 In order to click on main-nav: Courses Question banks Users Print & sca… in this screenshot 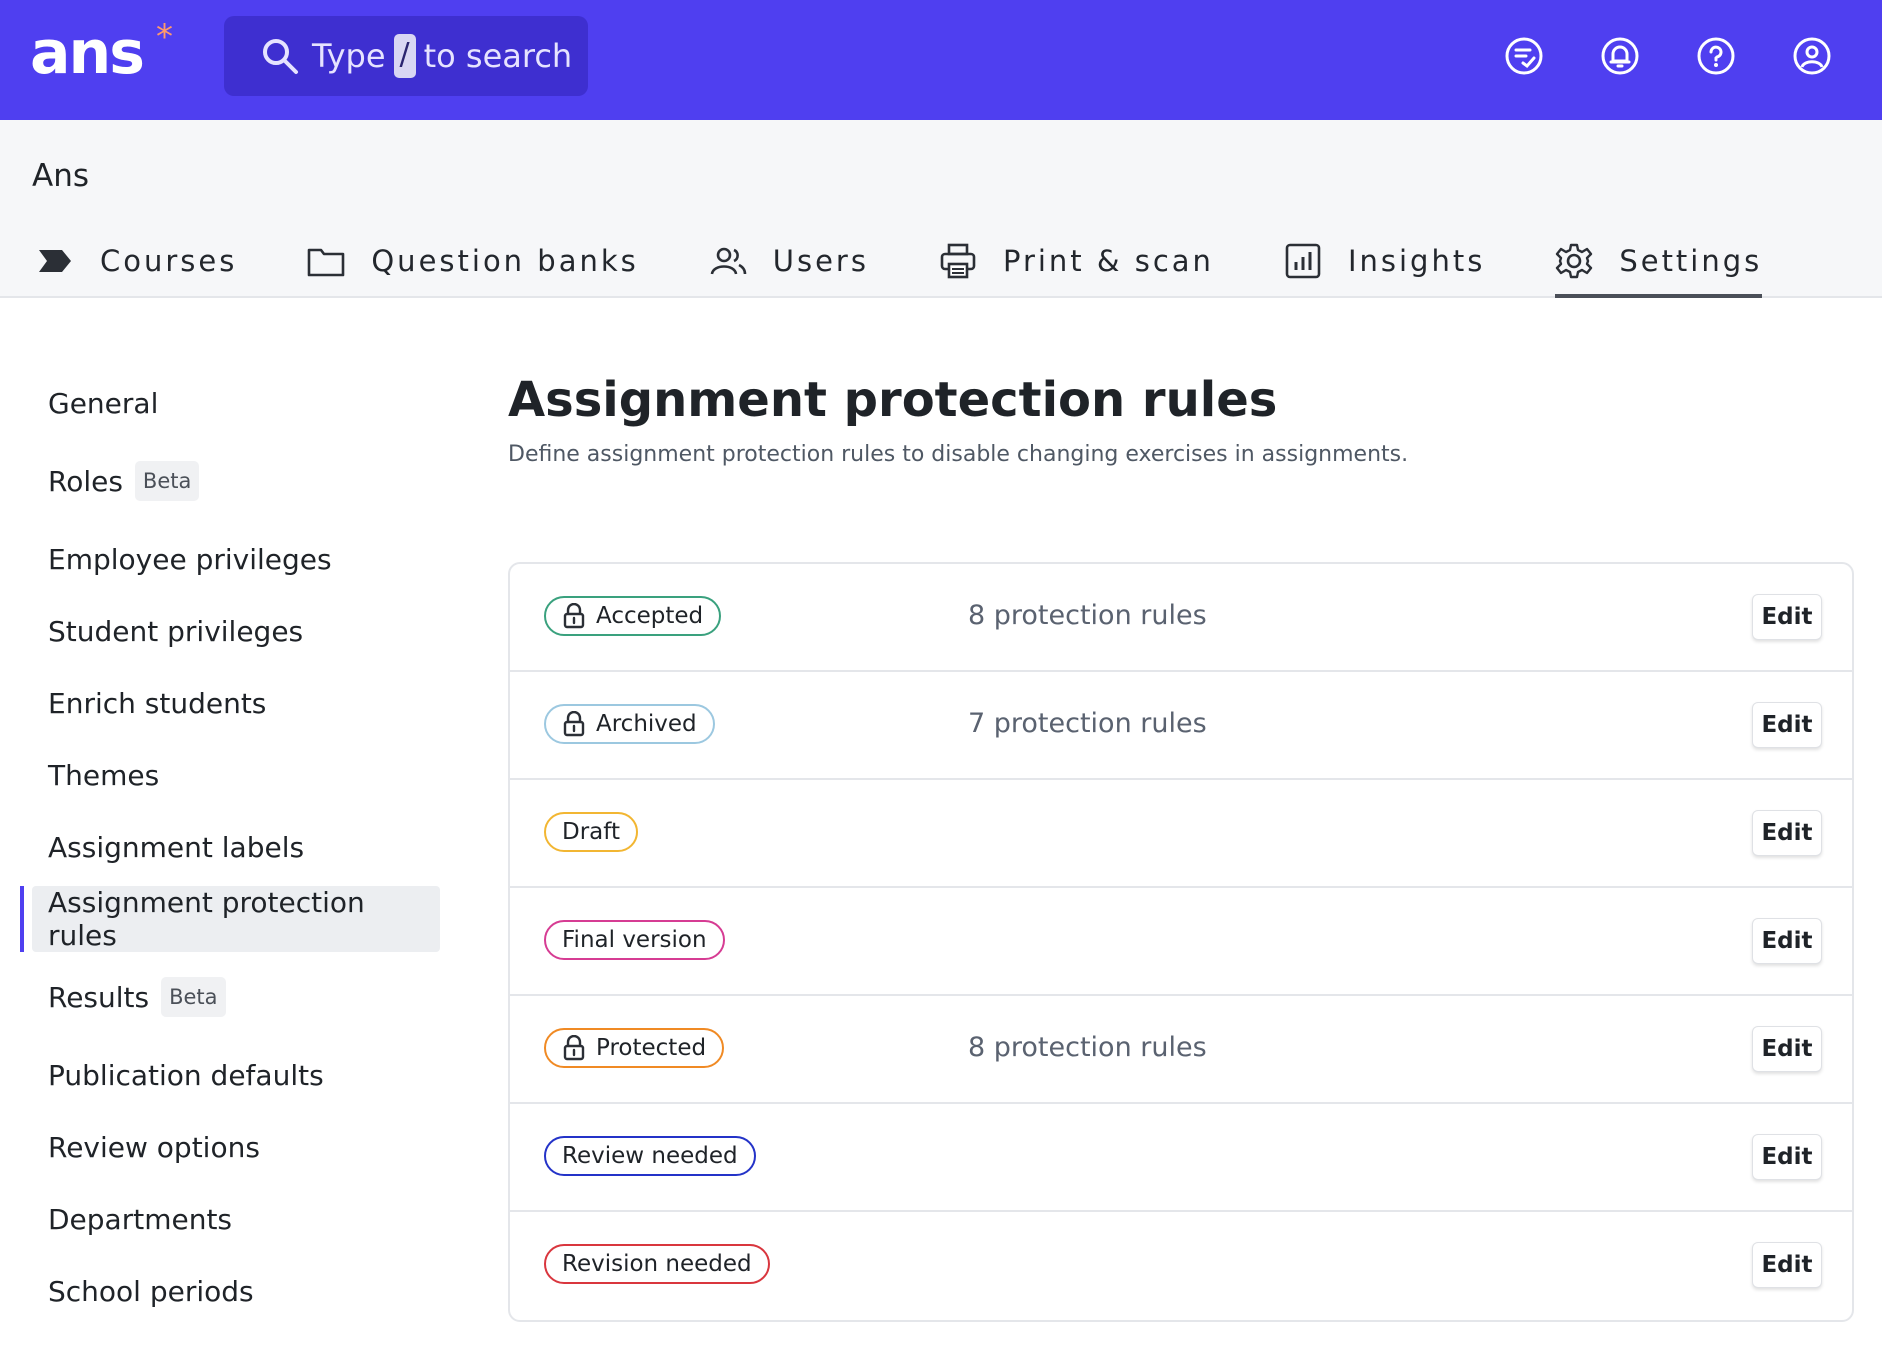, I will do `click(934, 264)`.